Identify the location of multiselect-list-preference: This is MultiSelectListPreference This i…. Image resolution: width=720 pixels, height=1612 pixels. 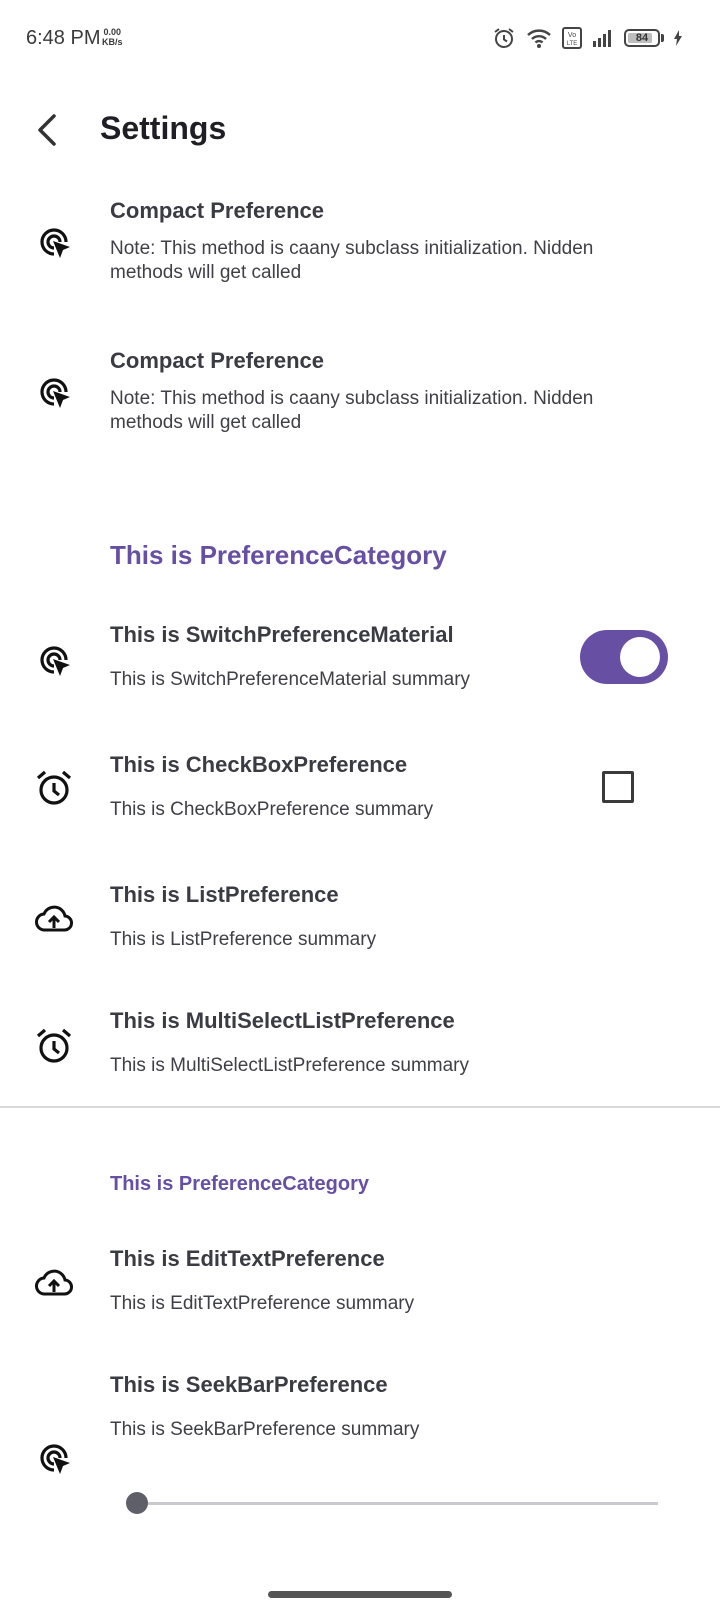
(360, 1049).